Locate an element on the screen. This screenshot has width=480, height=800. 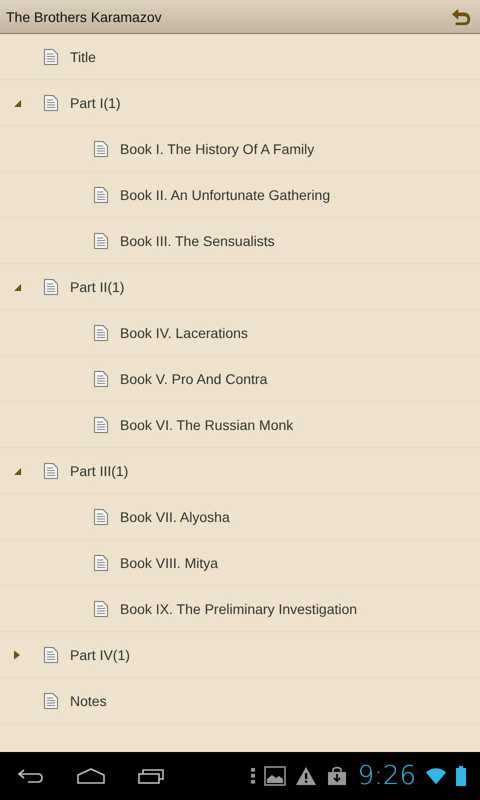
chapter-link: Book IV. Lacerations is located at coordinates (184, 332).